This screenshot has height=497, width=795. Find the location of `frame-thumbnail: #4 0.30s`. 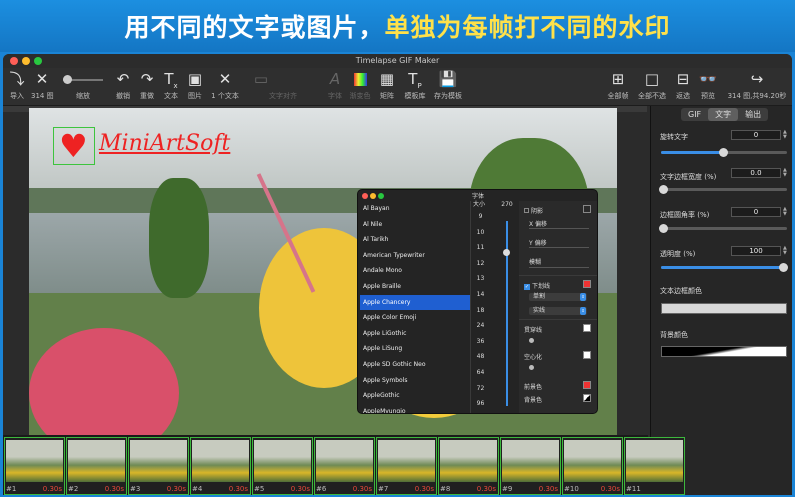

frame-thumbnail: #4 0.30s is located at coordinates (220, 466).